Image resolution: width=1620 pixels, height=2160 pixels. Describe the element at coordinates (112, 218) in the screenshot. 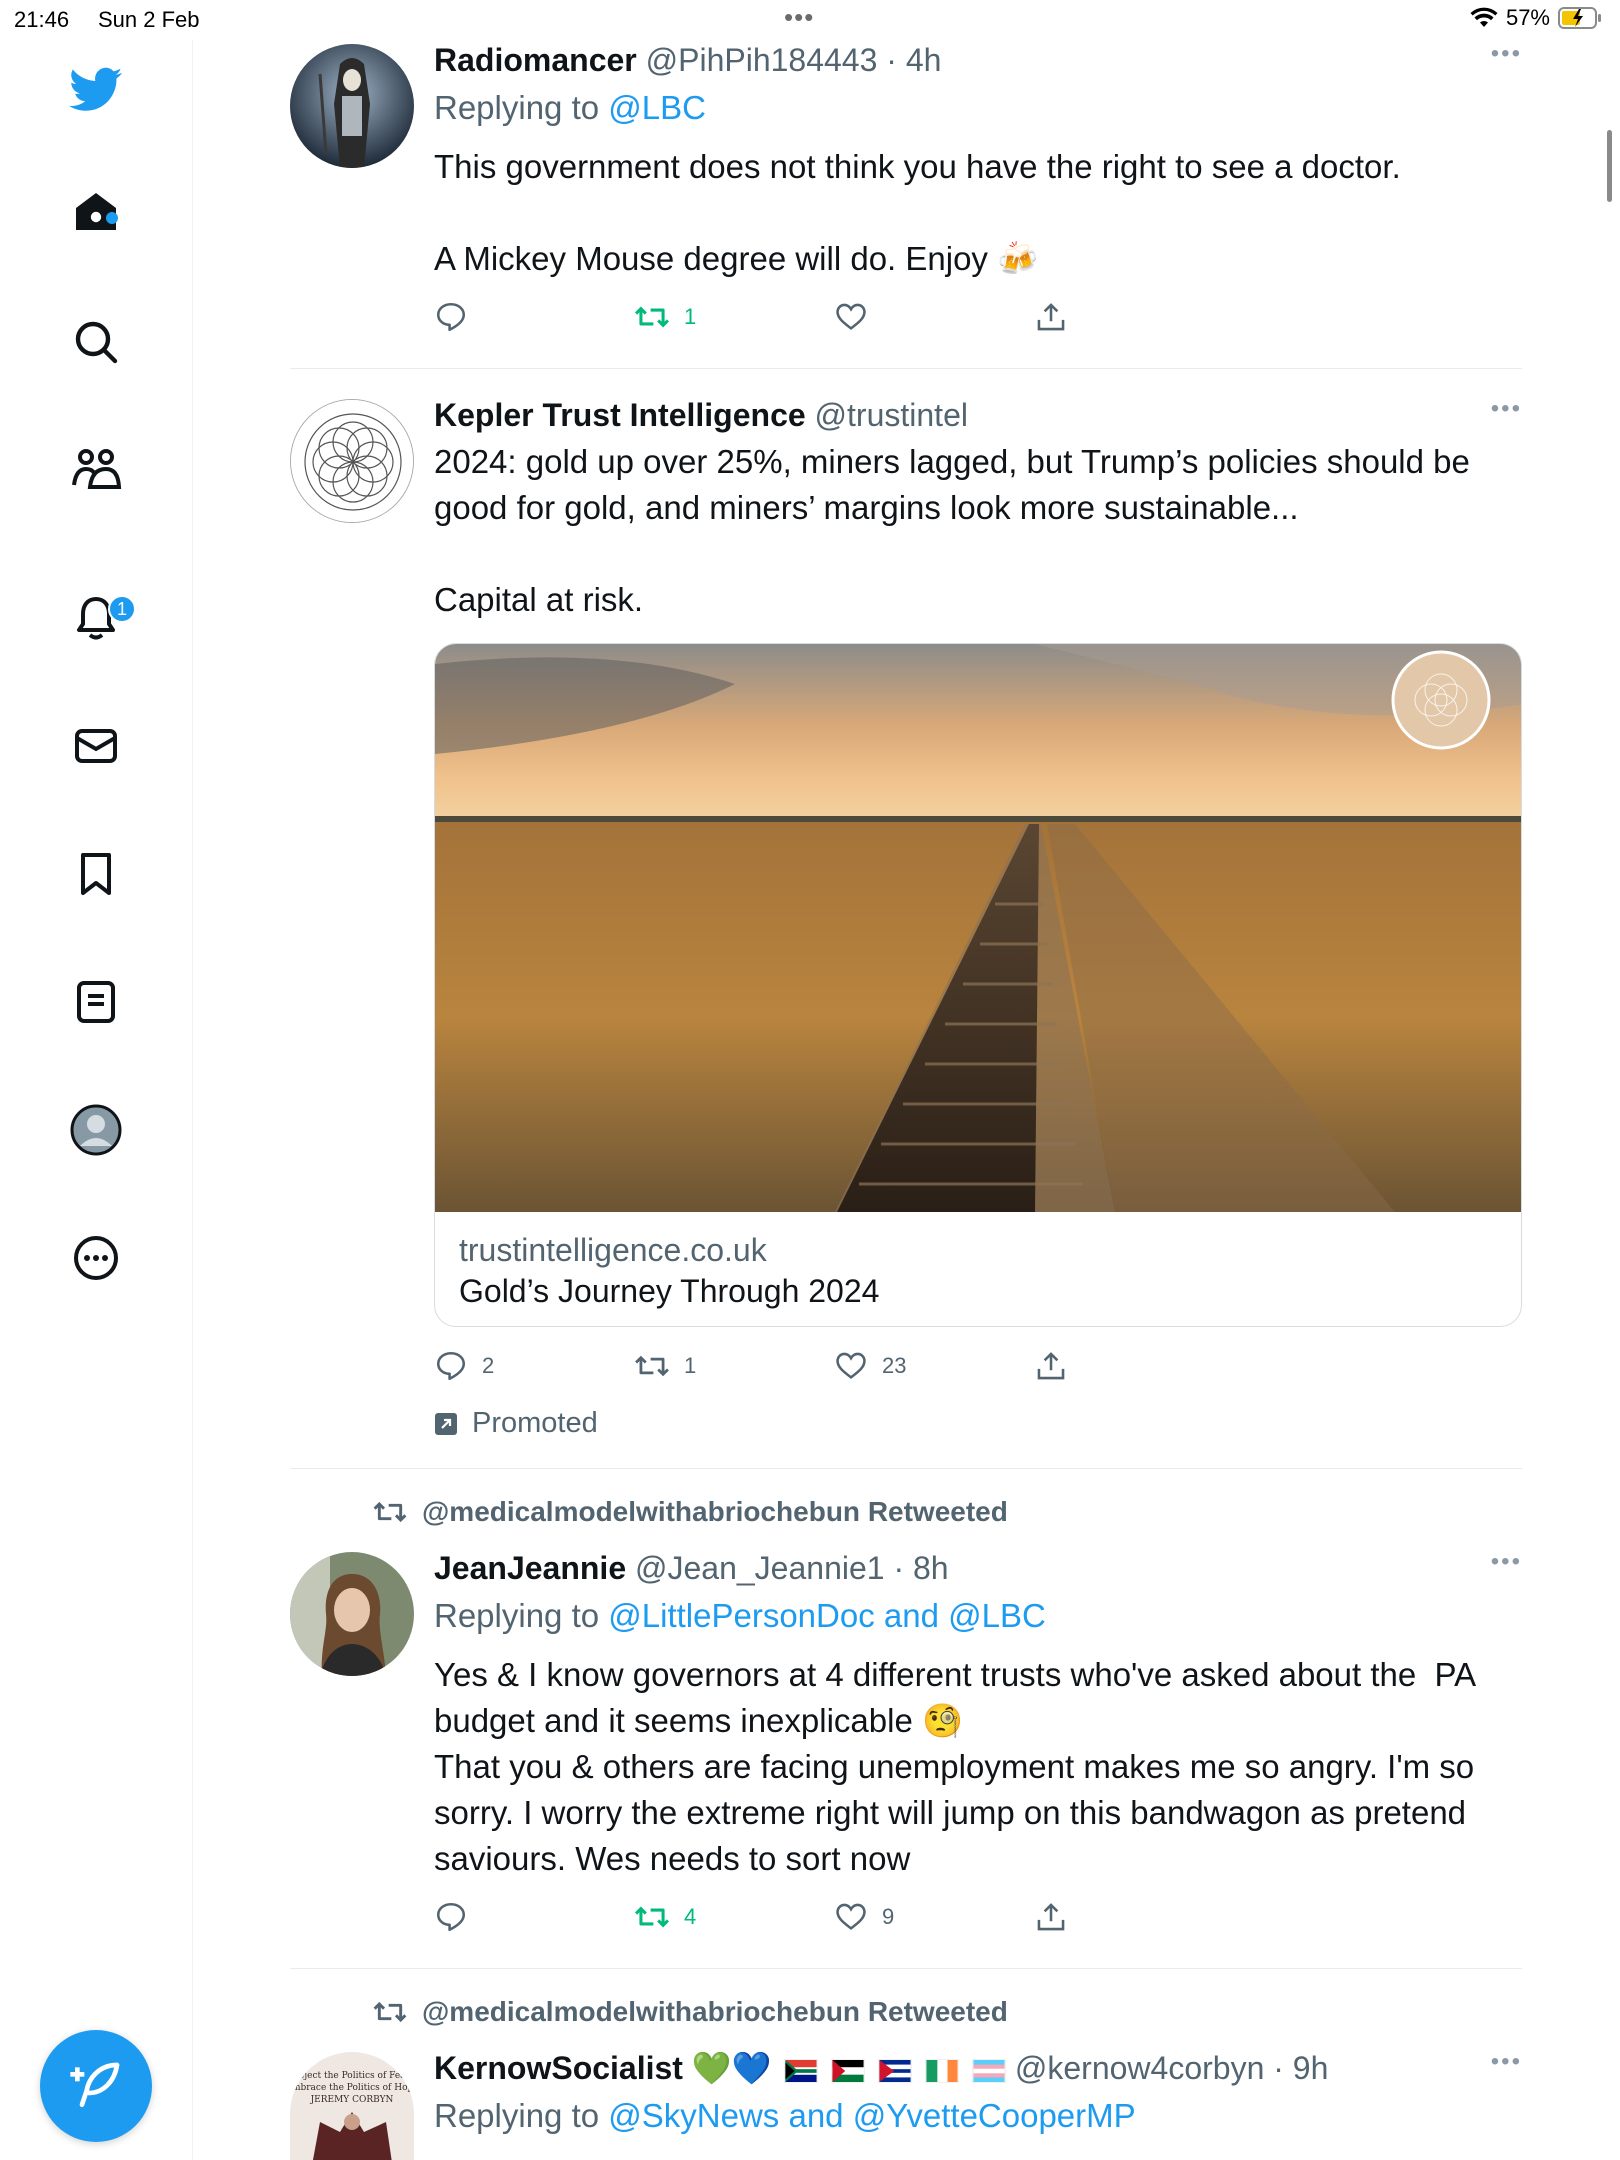

I see `home-unread-dot` at that location.